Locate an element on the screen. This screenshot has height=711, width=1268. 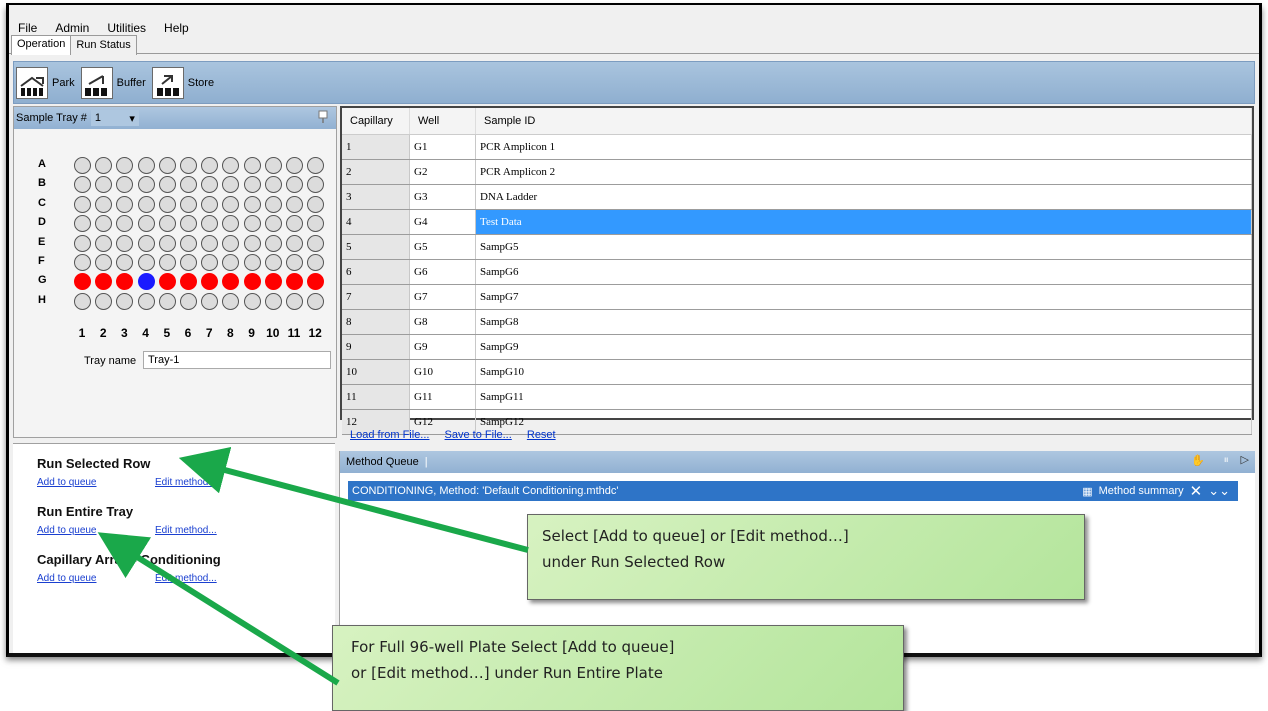
well-H11 is located at coordinates (294, 301).